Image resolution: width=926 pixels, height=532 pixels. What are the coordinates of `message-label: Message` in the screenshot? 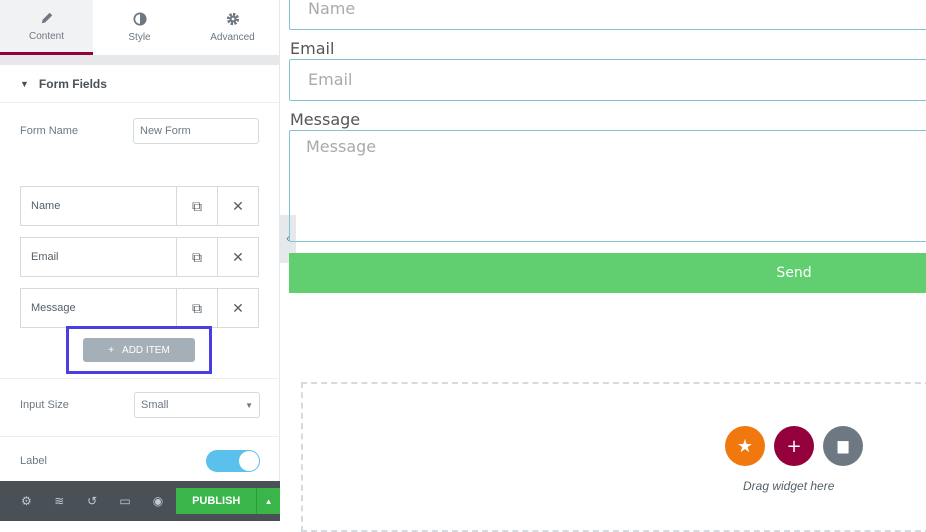 It's located at (325, 119).